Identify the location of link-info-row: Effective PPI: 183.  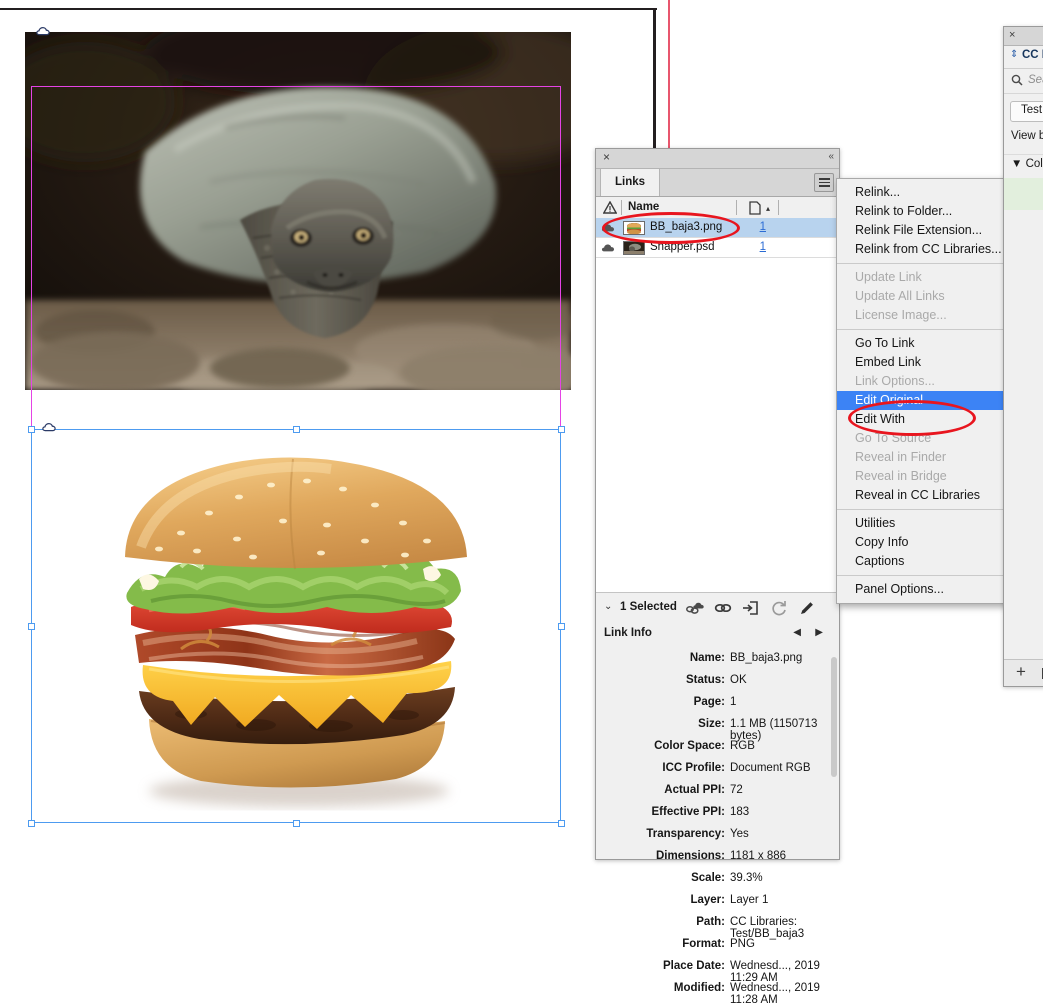
(717, 817).